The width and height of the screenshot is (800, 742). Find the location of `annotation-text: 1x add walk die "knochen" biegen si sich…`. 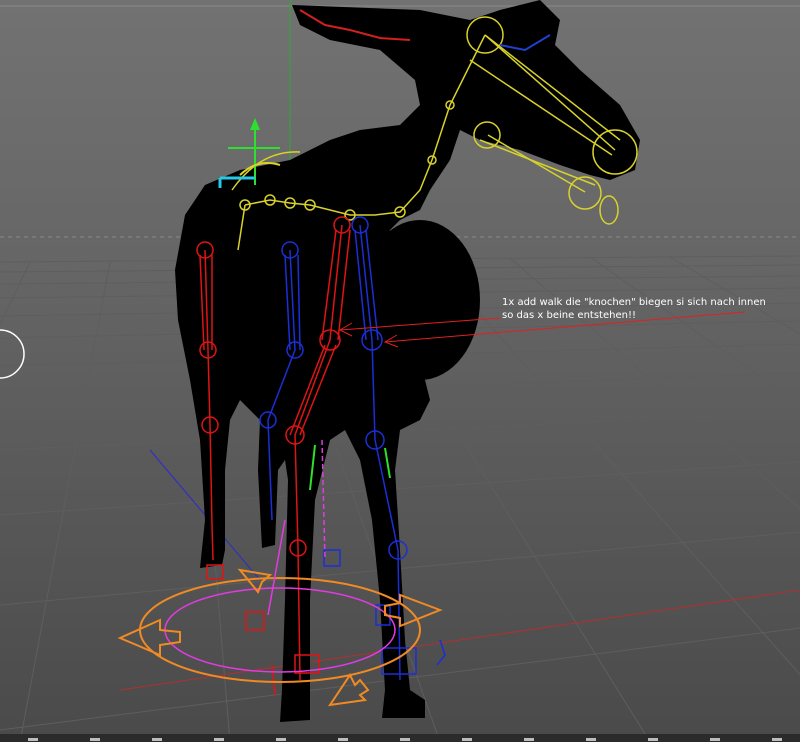

annotation-text: 1x add walk die "knochen" biegen si sich… is located at coordinates (634, 309).